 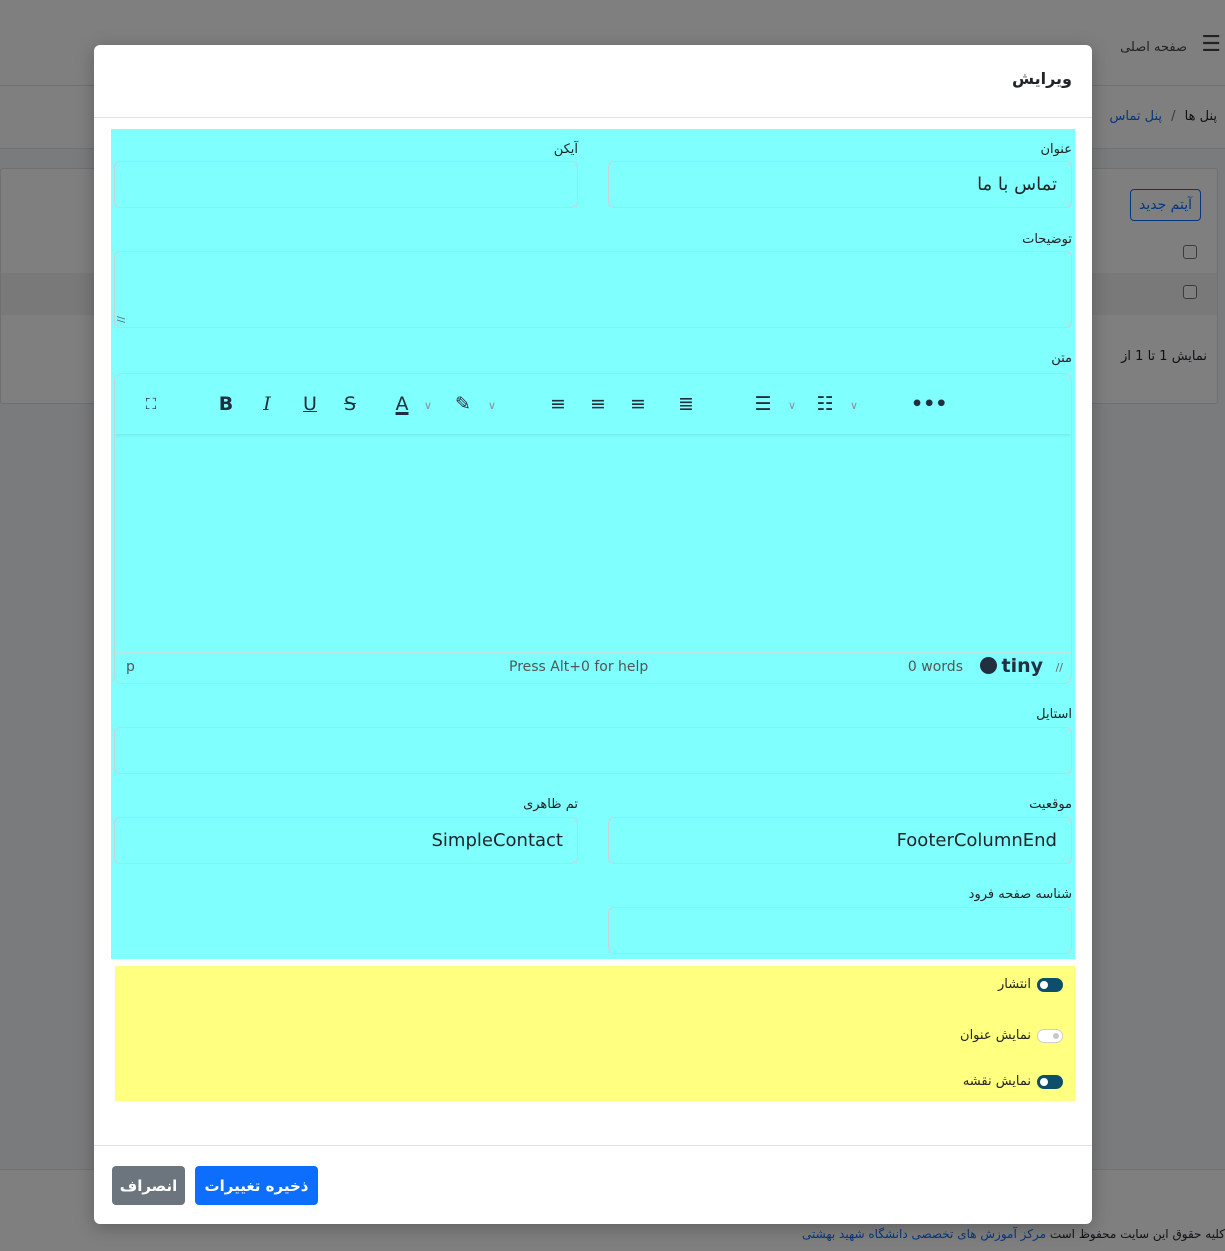 I want to click on description-label: توضیحات, so click(x=1047, y=239).